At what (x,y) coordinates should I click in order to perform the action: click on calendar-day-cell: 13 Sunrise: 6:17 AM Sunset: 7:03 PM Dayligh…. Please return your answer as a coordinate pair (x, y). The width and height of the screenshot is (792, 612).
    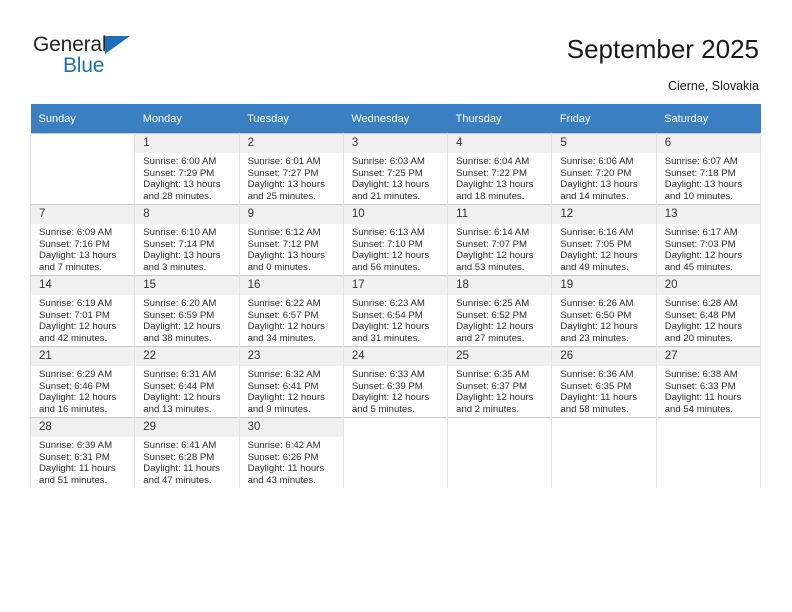
    Looking at the image, I should click on (708, 240).